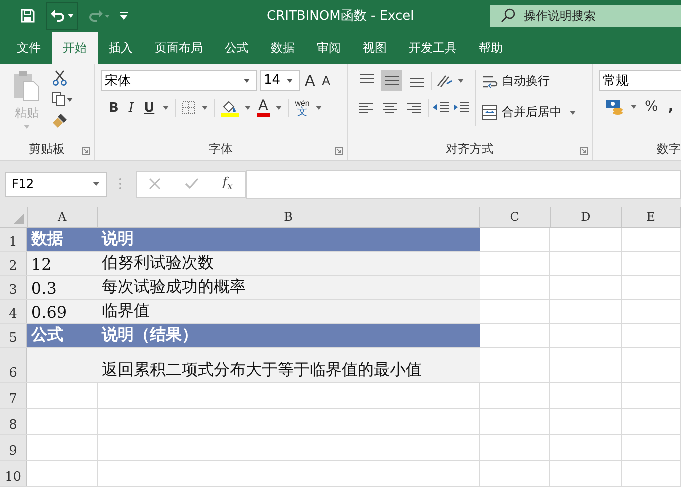  Describe the element at coordinates (121, 48) in the screenshot. I see `ribbon-tab: 插入` at that location.